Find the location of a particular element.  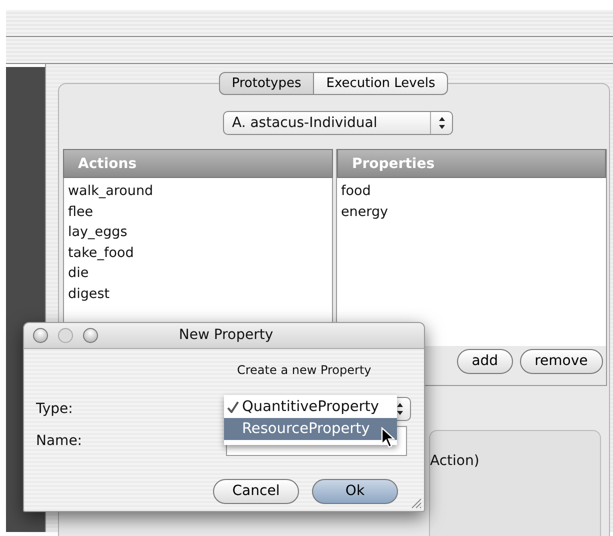

list-item: energy is located at coordinates (471, 212).